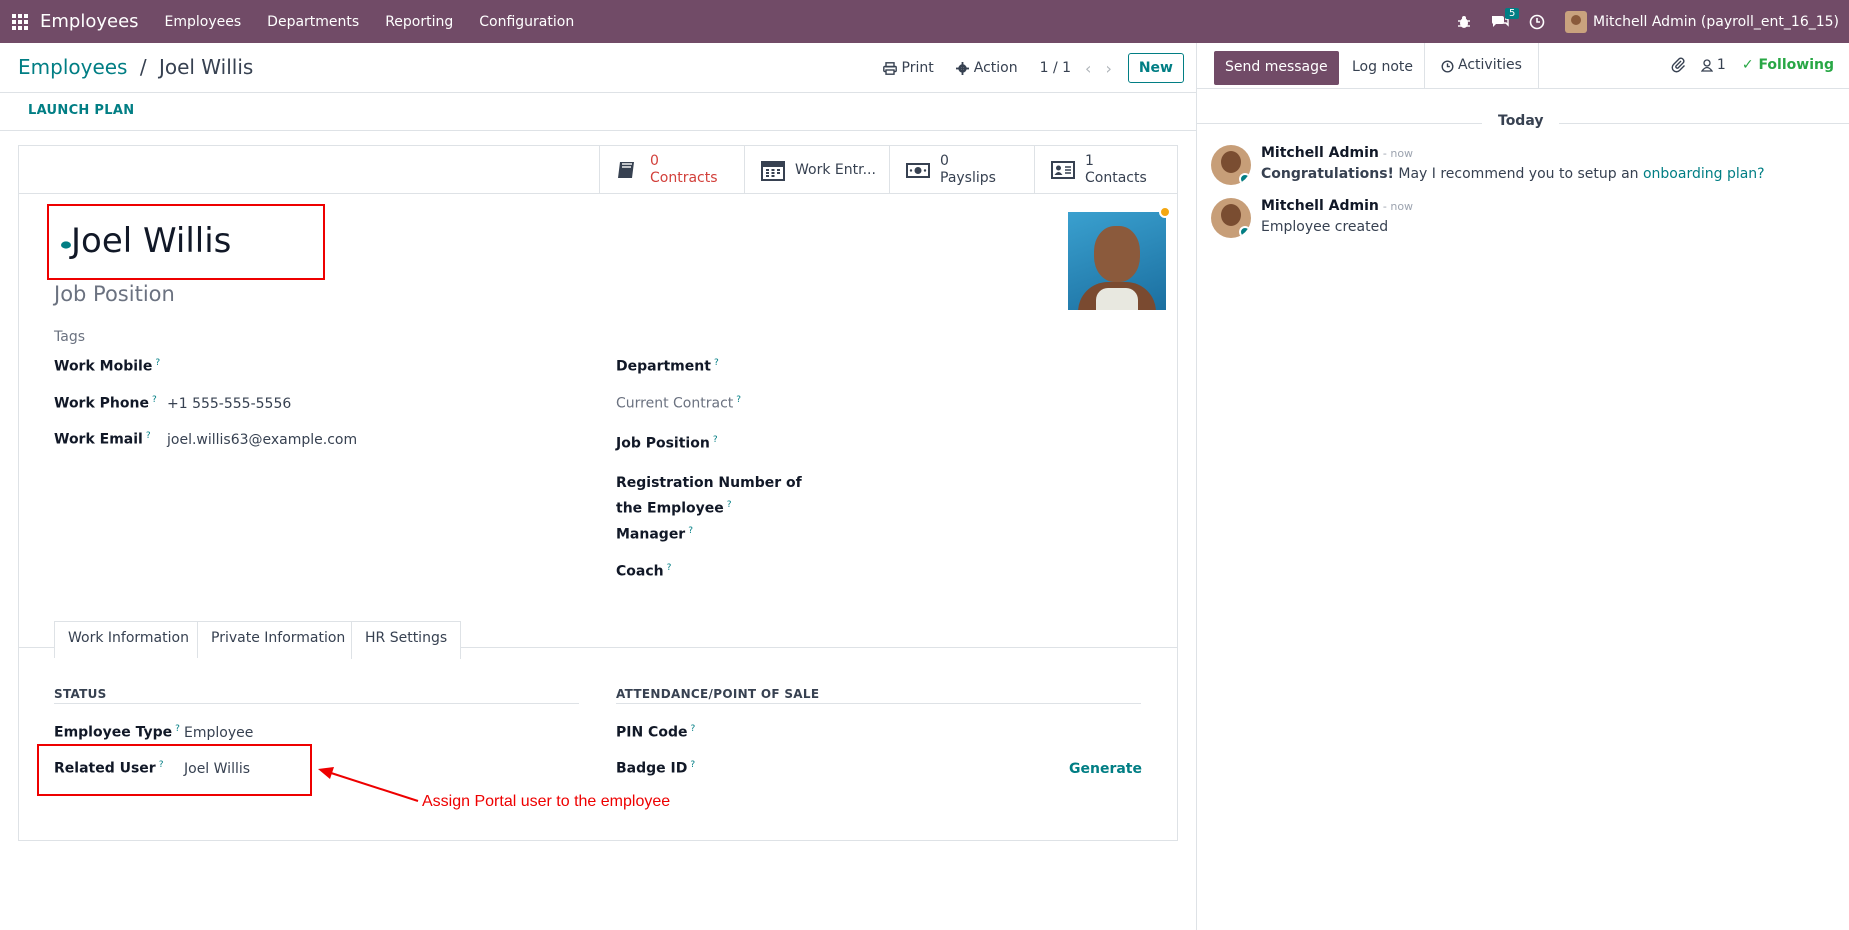 This screenshot has width=1849, height=930. I want to click on department-label: Department?, so click(667, 366).